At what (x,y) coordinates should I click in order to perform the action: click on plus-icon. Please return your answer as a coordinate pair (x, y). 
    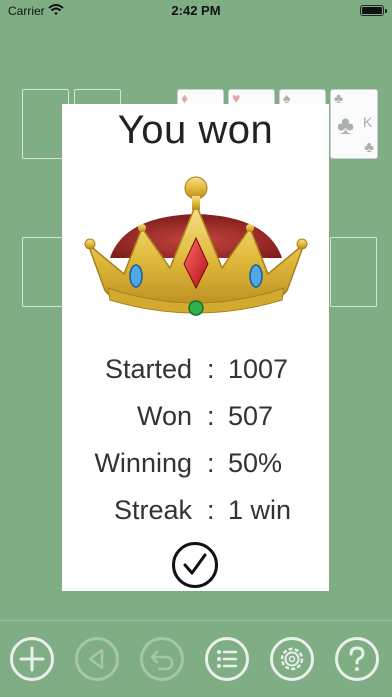
    Looking at the image, I should click on (32, 659).